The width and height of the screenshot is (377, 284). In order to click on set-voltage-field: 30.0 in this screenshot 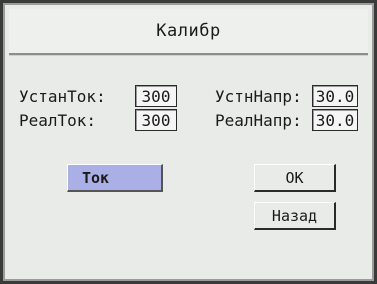, I will do `click(335, 96)`.